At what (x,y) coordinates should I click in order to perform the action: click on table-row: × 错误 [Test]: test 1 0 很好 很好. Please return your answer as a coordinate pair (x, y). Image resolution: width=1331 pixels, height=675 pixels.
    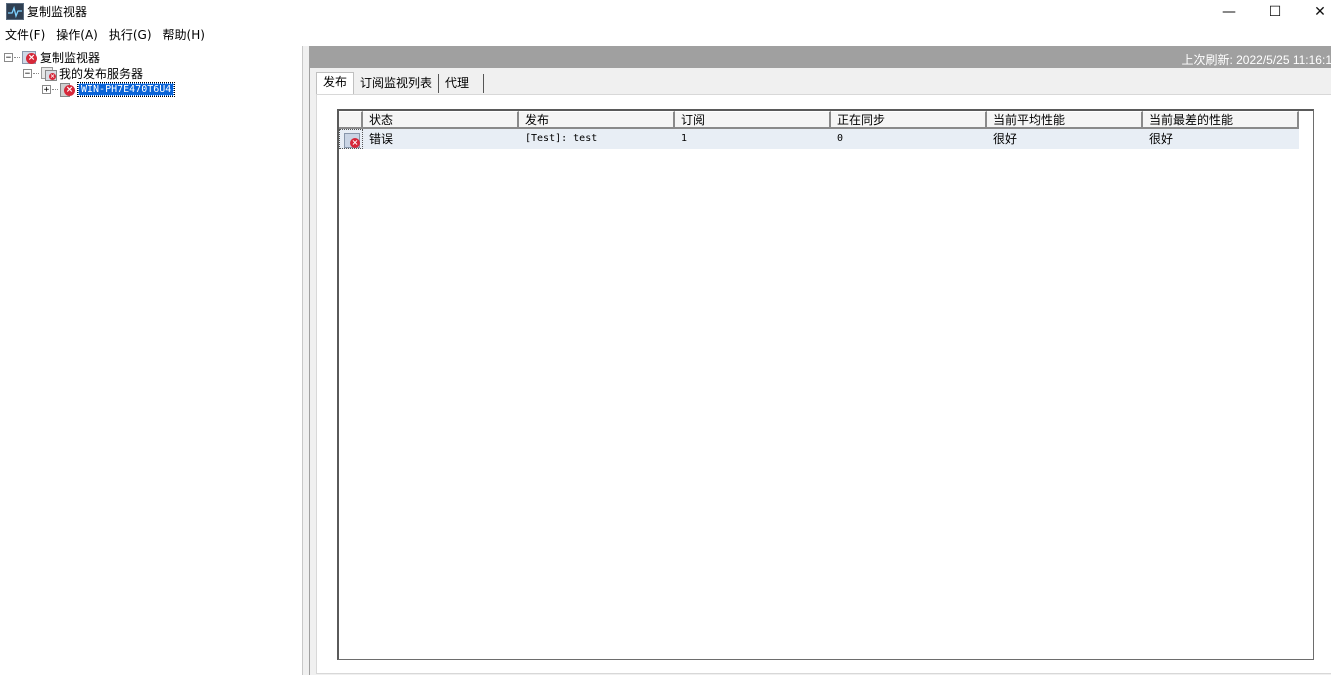
    Looking at the image, I should click on (819, 139).